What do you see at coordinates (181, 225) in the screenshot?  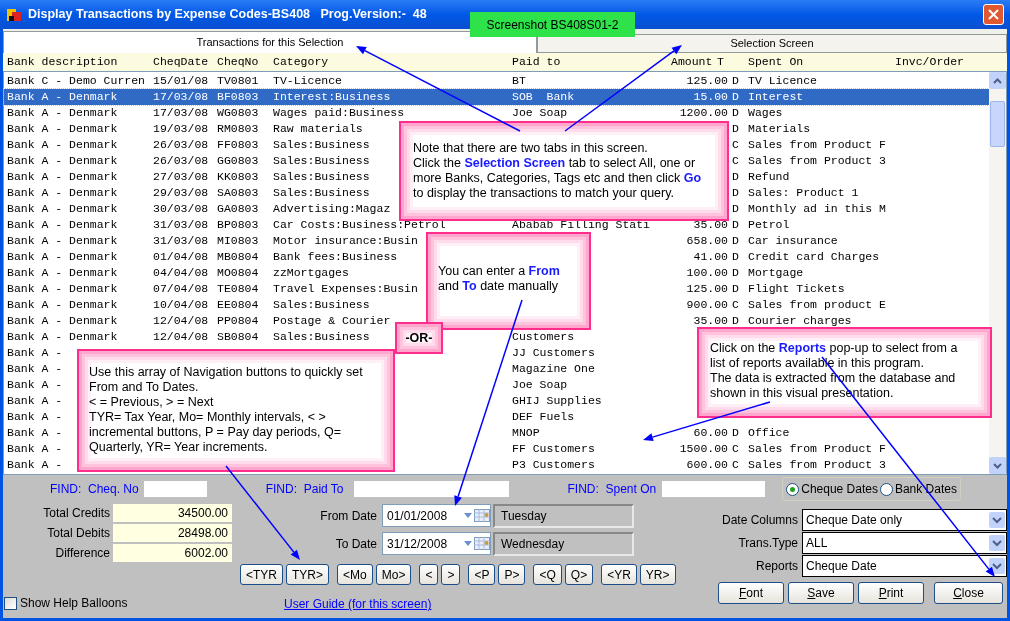 I see `table-cell: 31/03/08` at bounding box center [181, 225].